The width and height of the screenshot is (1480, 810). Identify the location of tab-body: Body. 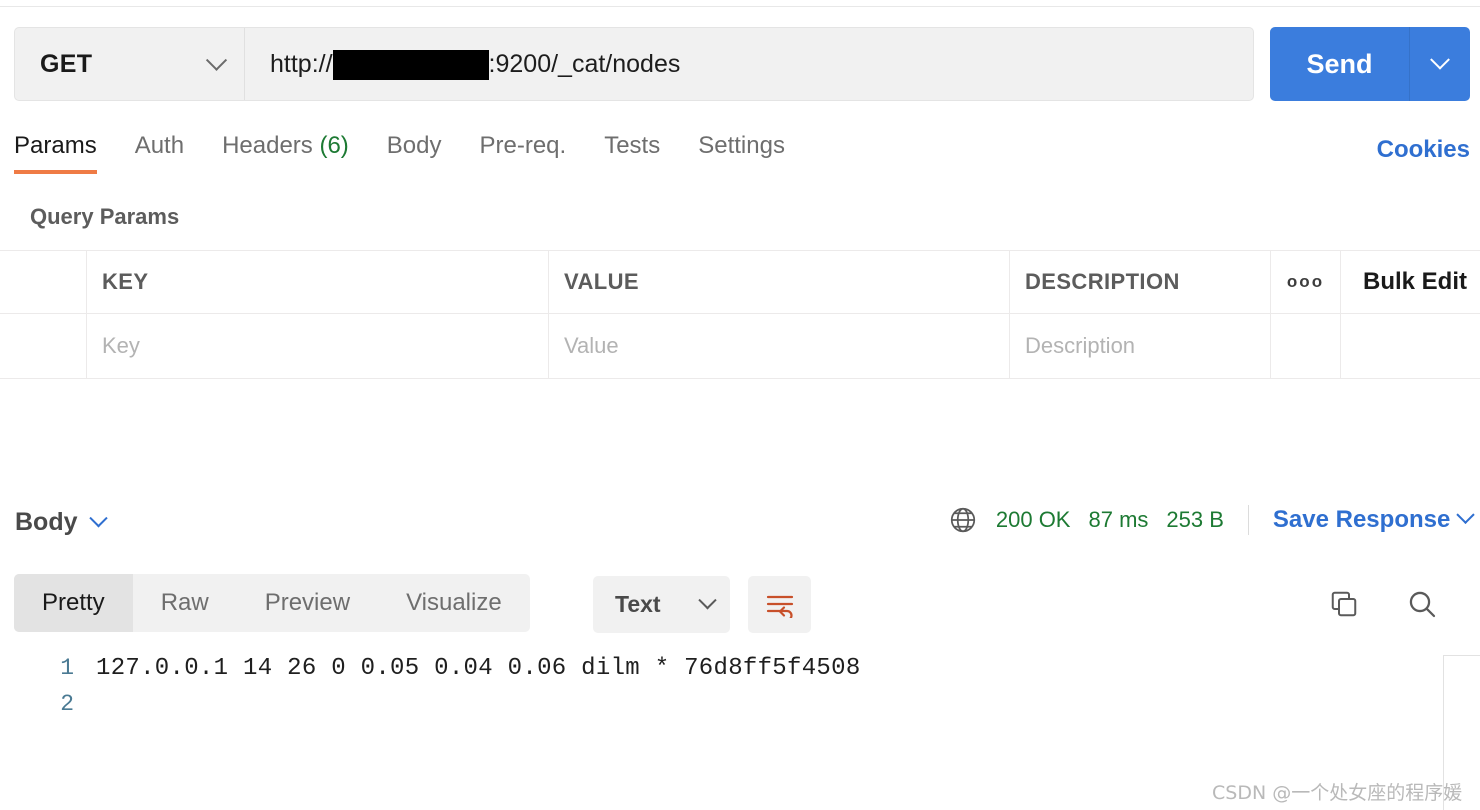
(414, 153).